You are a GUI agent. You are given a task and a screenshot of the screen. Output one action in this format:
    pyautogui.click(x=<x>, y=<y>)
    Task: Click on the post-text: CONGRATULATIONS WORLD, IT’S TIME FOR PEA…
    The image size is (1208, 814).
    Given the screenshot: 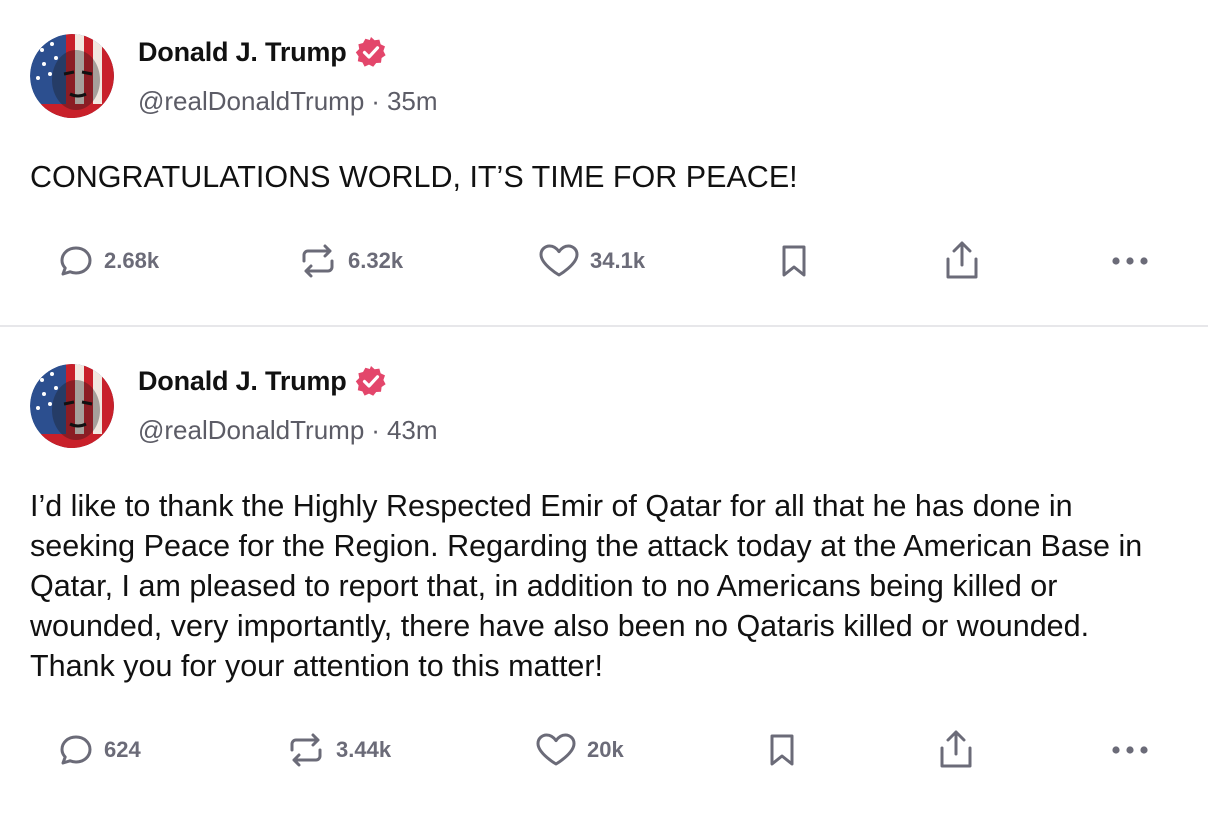 What is the action you would take?
    pyautogui.click(x=414, y=177)
    